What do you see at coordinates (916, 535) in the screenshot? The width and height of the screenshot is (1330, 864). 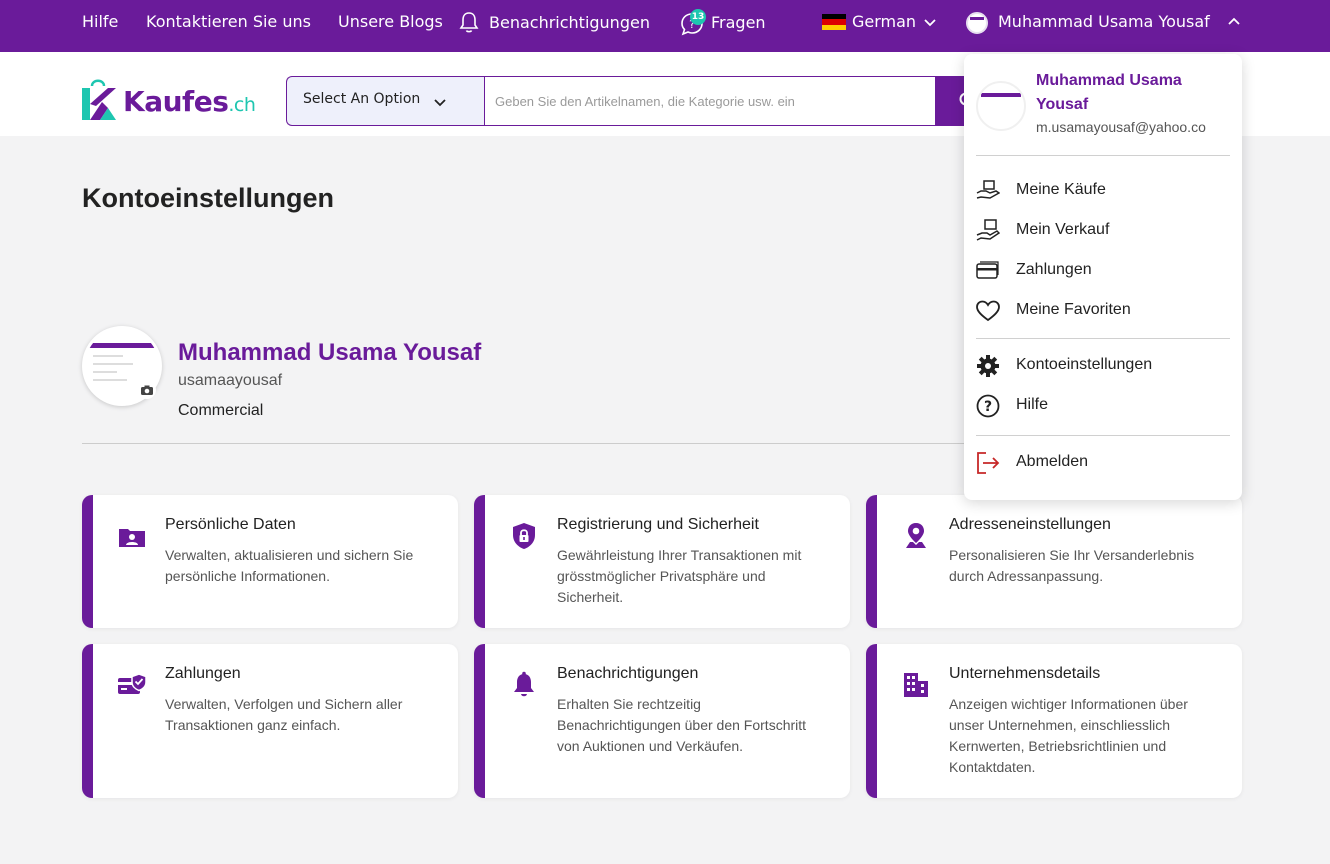 I see `location-pin-icon` at bounding box center [916, 535].